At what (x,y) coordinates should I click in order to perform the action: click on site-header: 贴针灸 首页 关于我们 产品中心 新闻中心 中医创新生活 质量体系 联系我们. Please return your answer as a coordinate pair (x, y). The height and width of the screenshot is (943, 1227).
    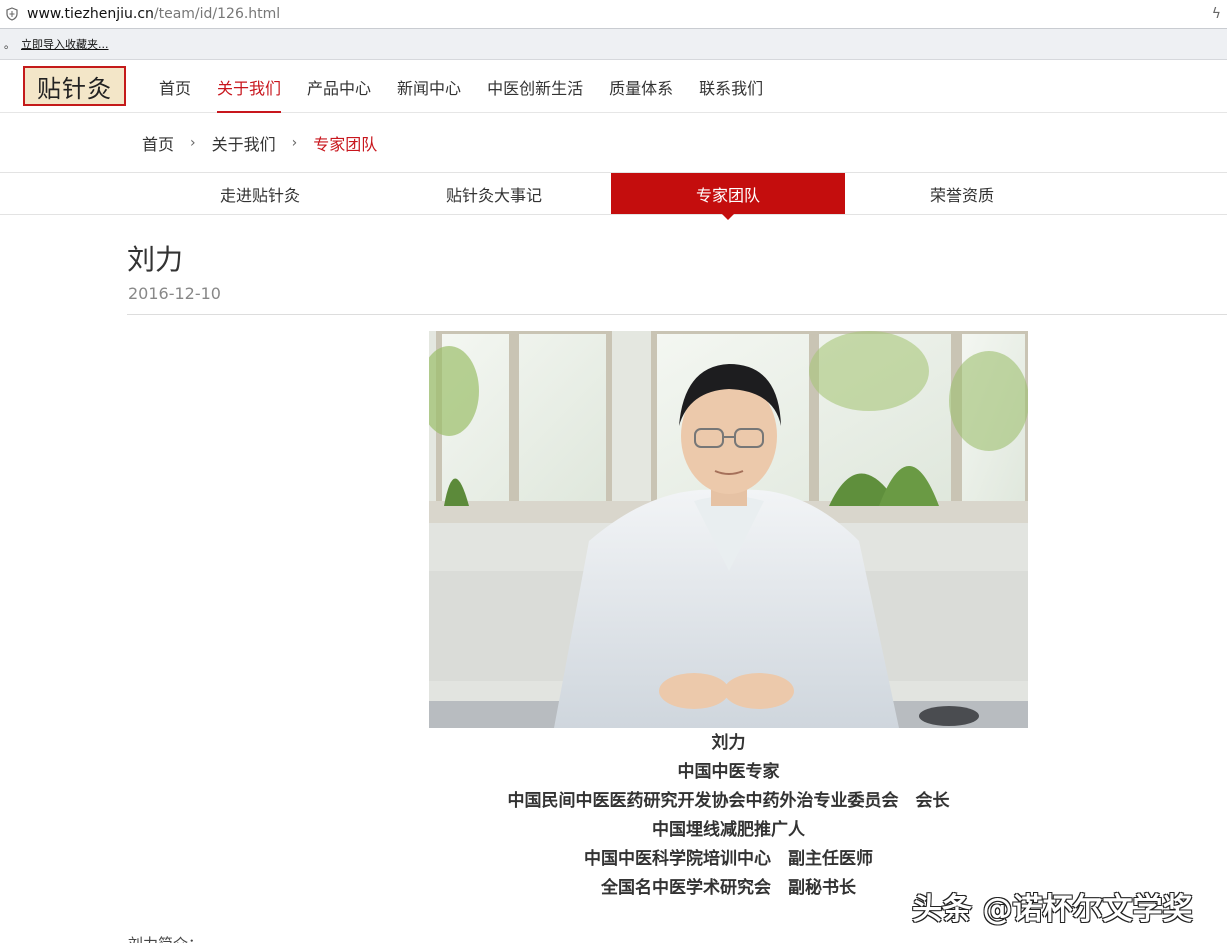
    Looking at the image, I should click on (613, 86).